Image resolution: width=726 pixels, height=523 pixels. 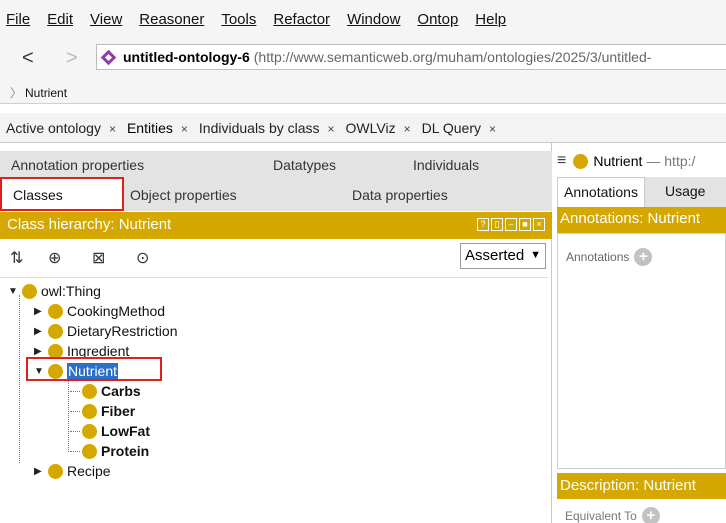 I want to click on tab-object-properties: Object properties, so click(x=183, y=195).